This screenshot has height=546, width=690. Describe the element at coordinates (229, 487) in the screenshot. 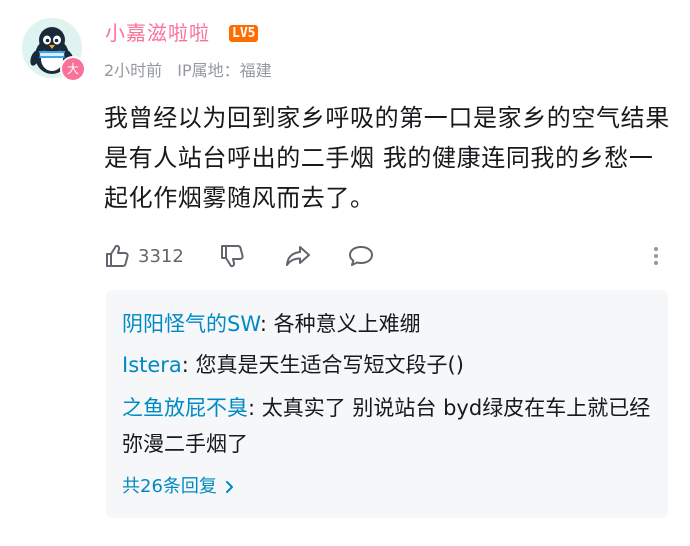

I see `chevron-right-icon` at that location.